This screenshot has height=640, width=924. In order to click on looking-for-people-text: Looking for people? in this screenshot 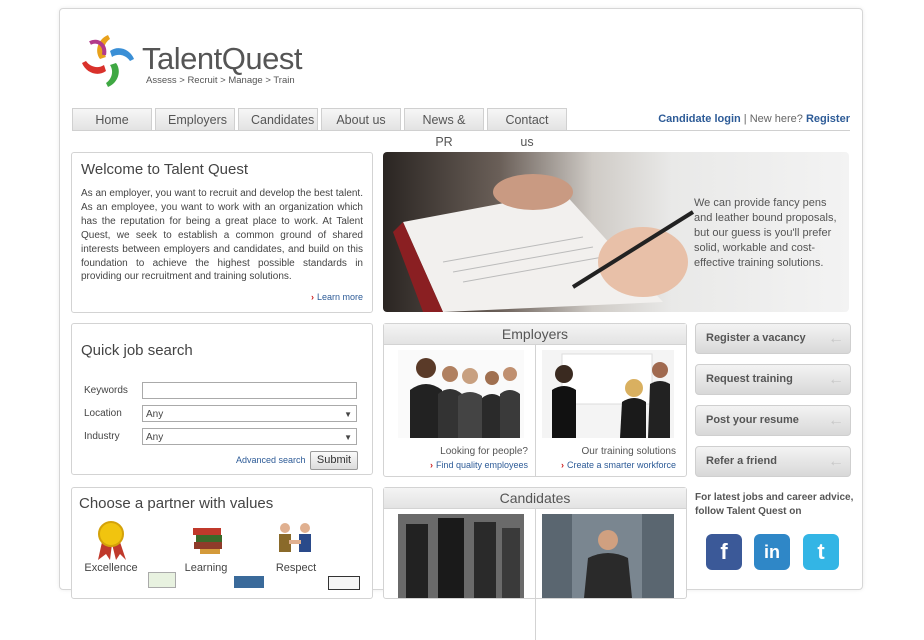, I will do `click(484, 451)`.